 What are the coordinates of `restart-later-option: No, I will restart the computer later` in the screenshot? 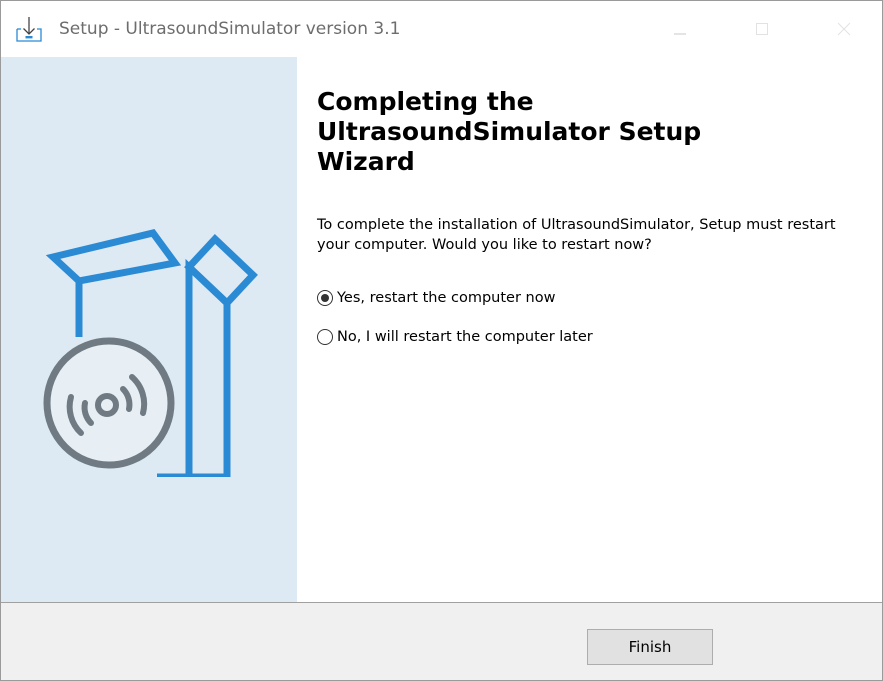 It's located at (455, 337).